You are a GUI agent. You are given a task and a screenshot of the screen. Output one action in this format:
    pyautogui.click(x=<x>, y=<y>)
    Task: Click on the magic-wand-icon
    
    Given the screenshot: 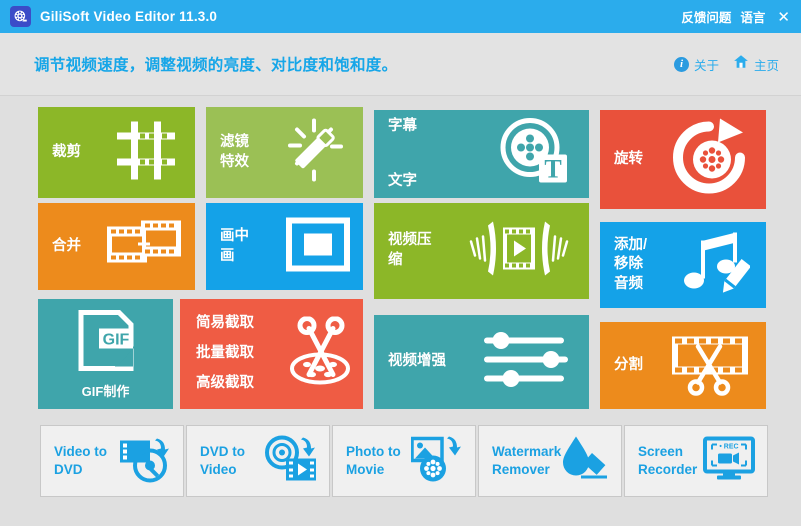 What is the action you would take?
    pyautogui.click(x=313, y=152)
    